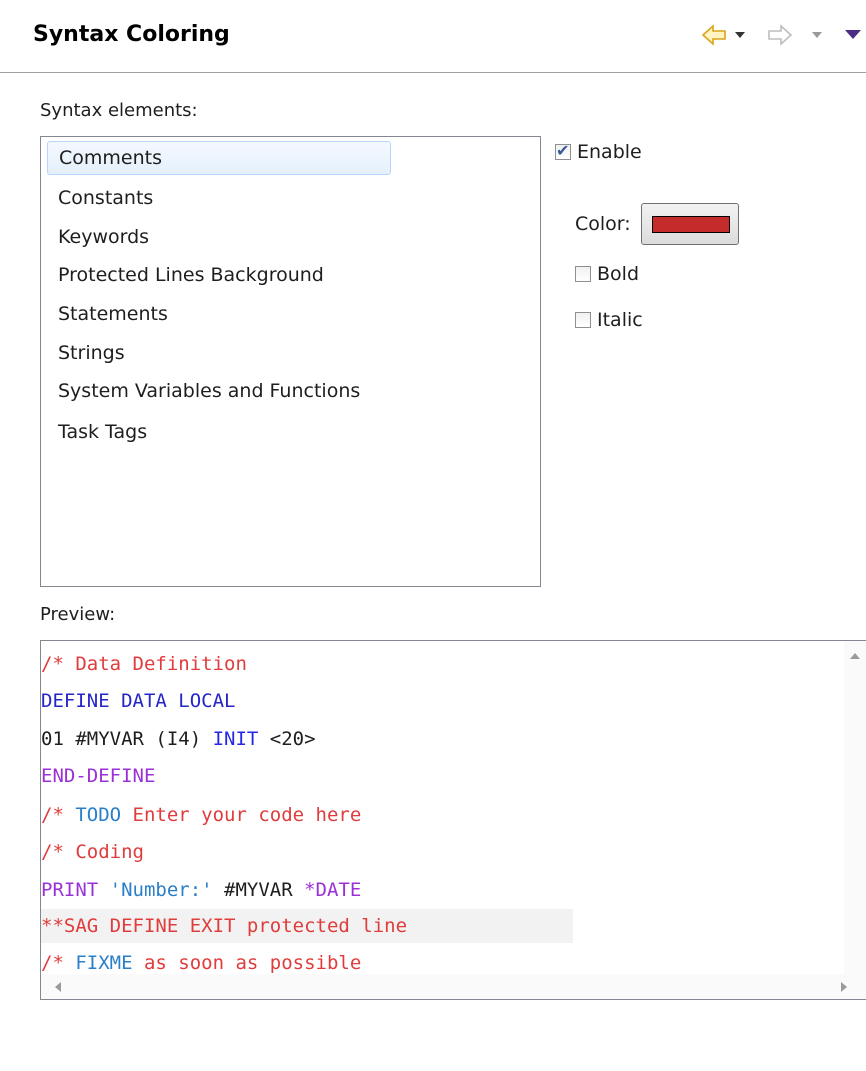  Describe the element at coordinates (104, 963) in the screenshot. I see `code-token: FIXME` at that location.